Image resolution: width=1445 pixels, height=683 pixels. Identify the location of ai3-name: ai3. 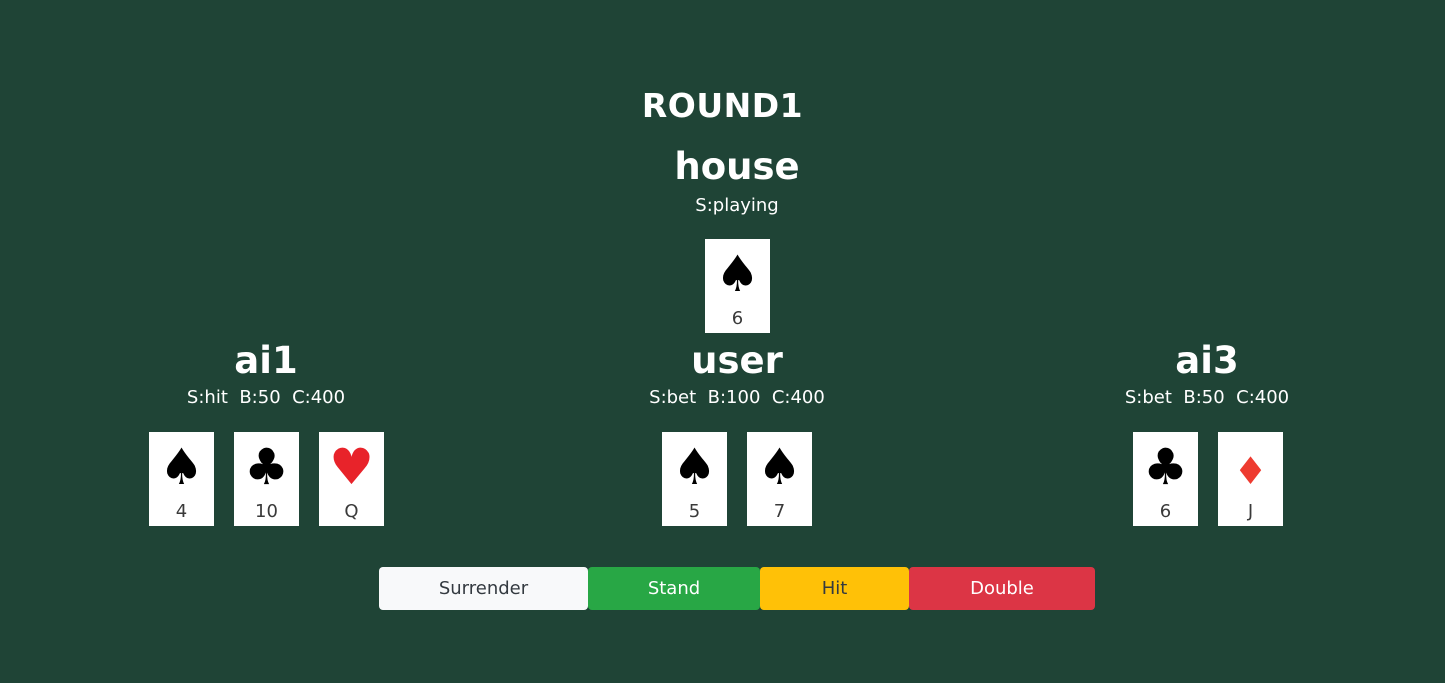
(1207, 360).